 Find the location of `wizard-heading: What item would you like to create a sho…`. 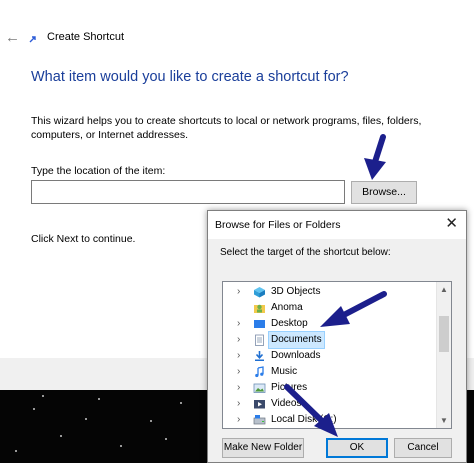

wizard-heading: What item would you like to create a sho… is located at coordinates (190, 77).